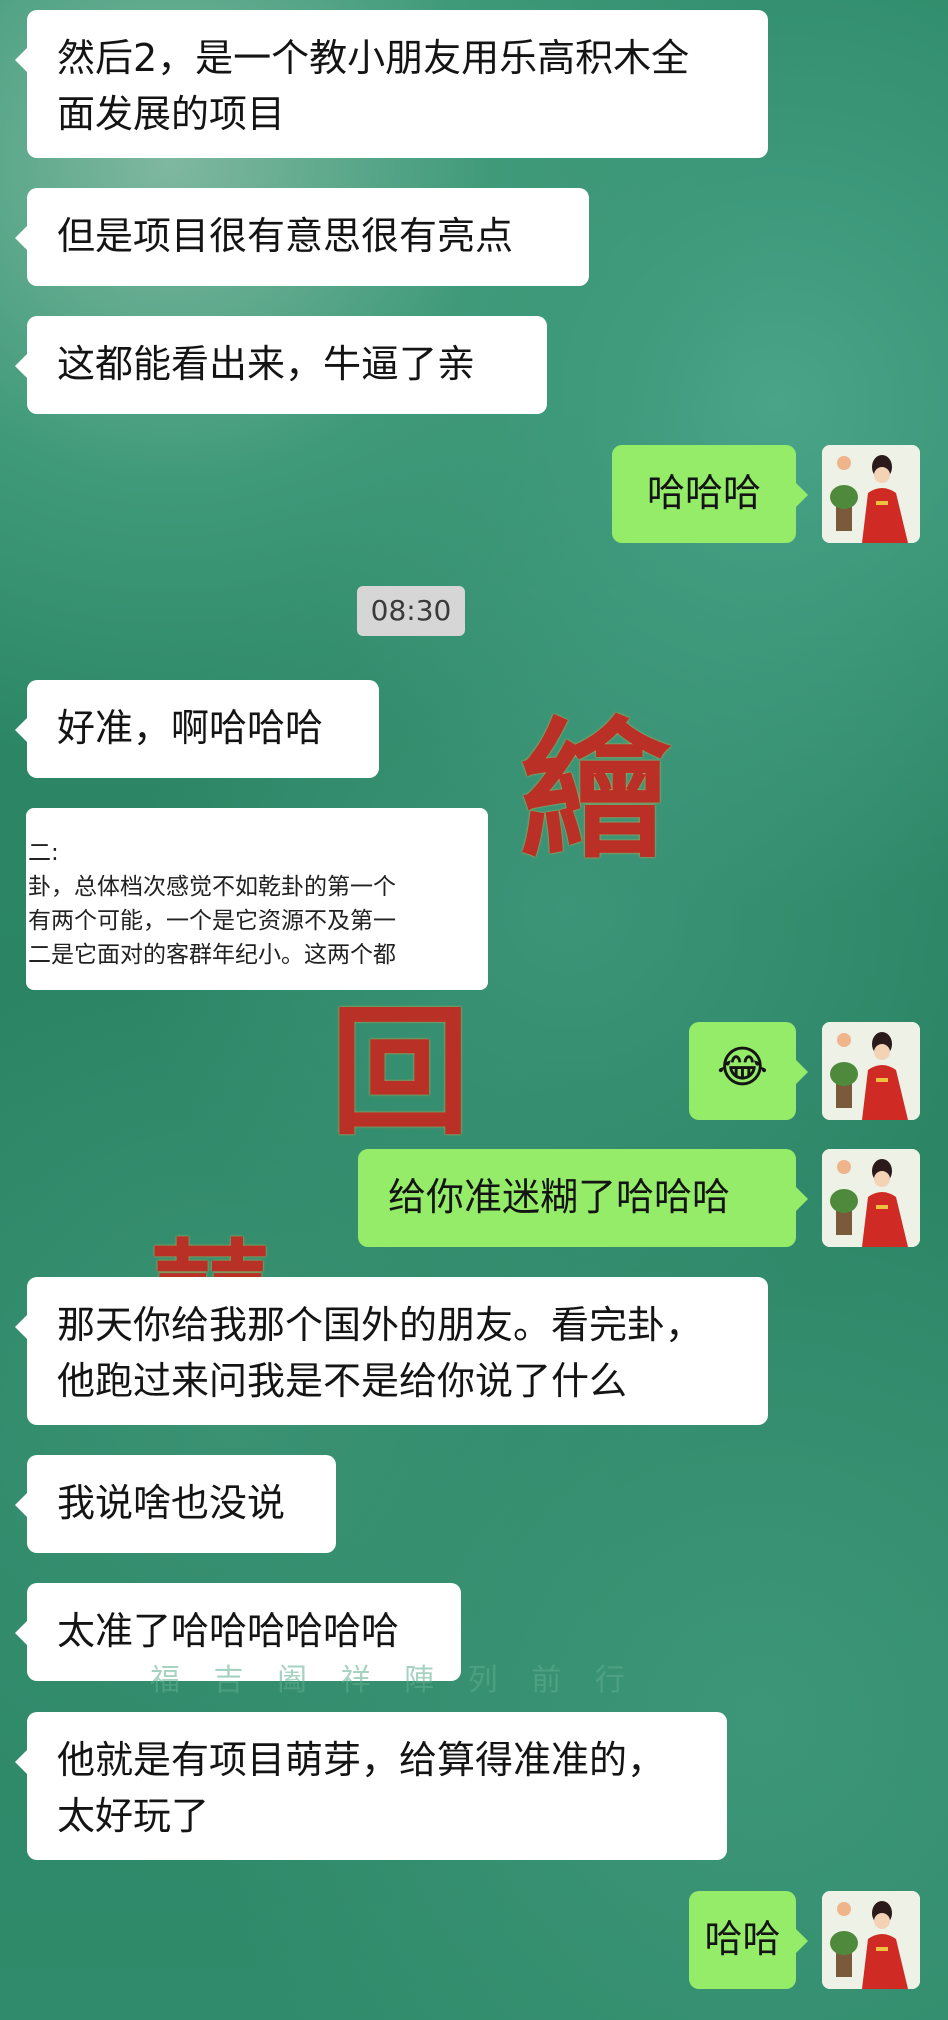 The width and height of the screenshot is (948, 2020). I want to click on message-incoming: 但是项目很有意思很有亮点, so click(302, 237).